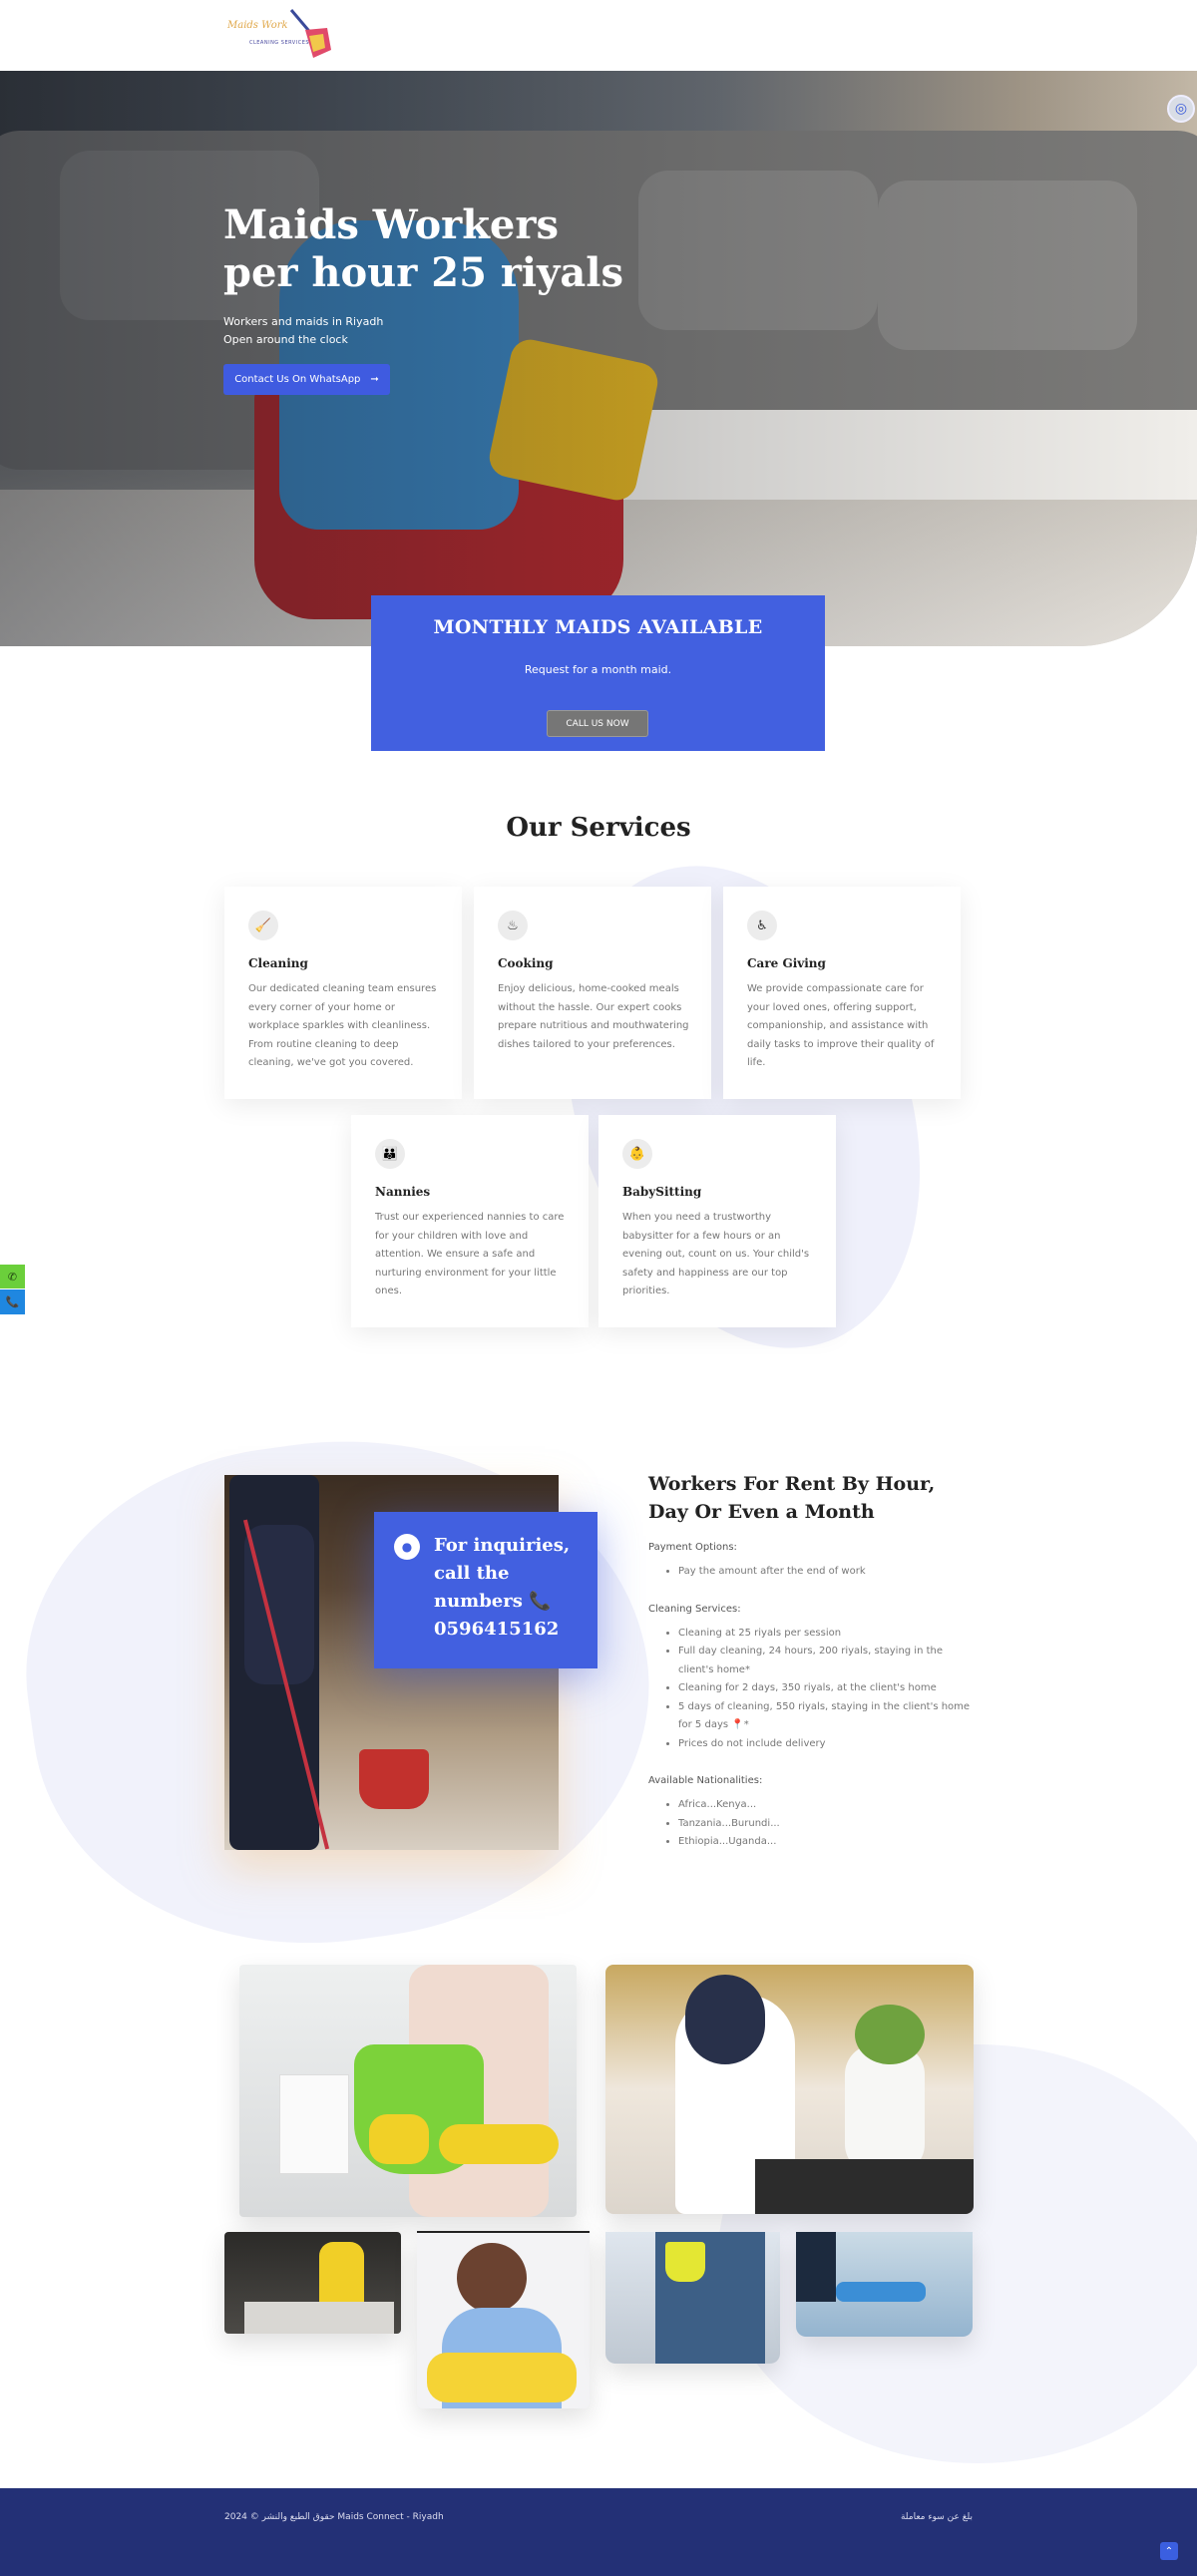 The image size is (1197, 2576). Describe the element at coordinates (705, 1781) in the screenshot. I see `nationalities-heading: Available Nationalities:` at that location.